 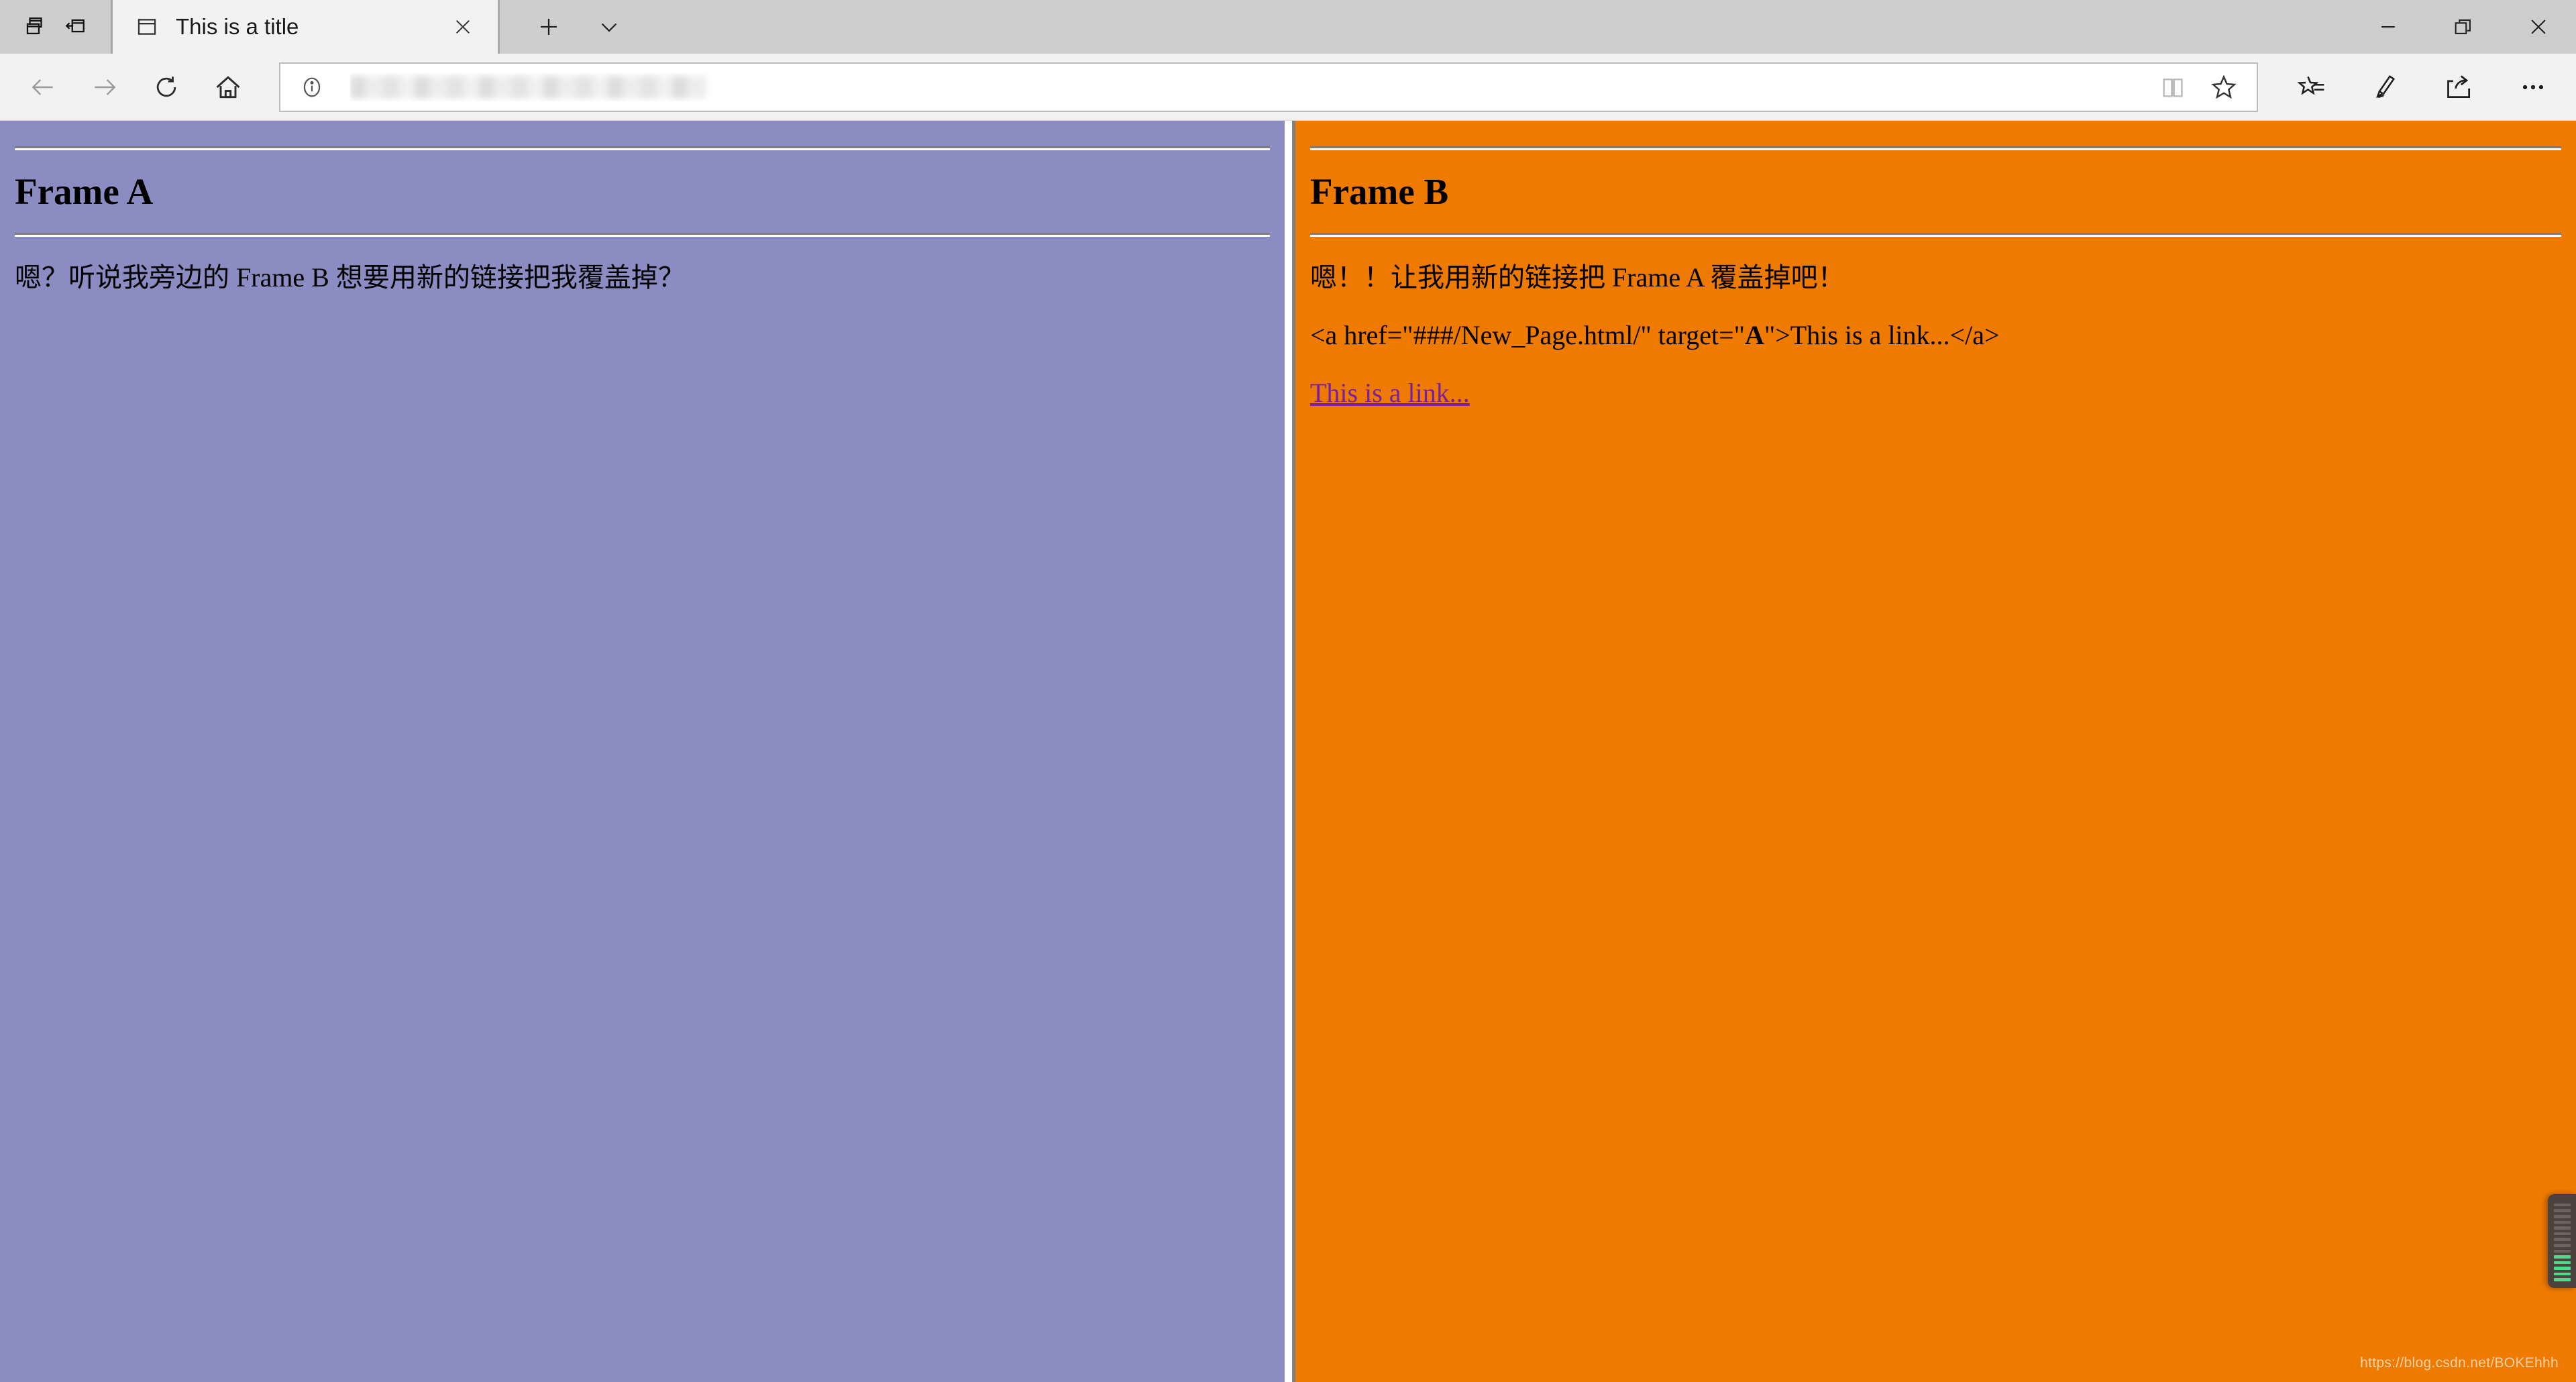 What do you see at coordinates (2388, 27) in the screenshot?
I see `minimize-button` at bounding box center [2388, 27].